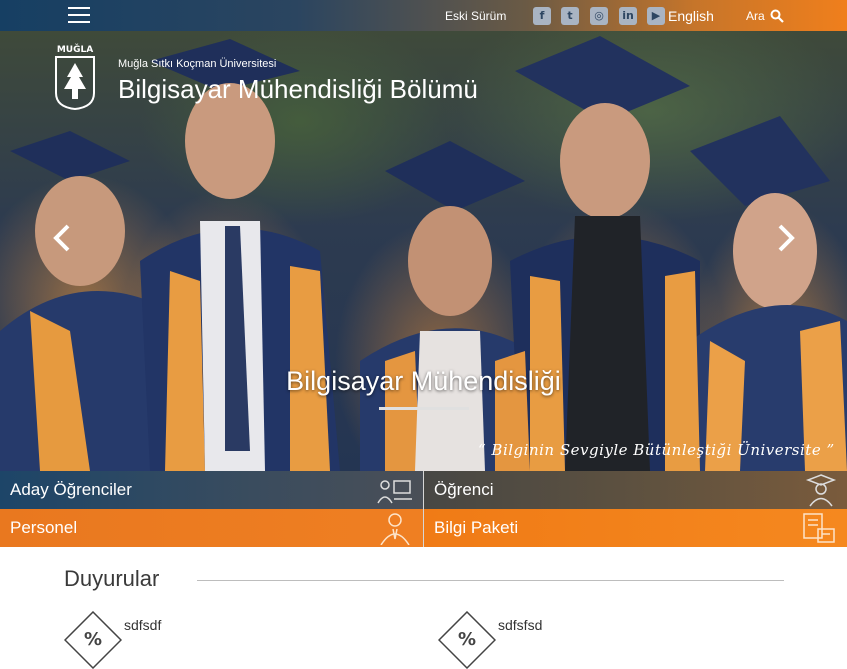  I want to click on twitter-icon: t, so click(570, 16).